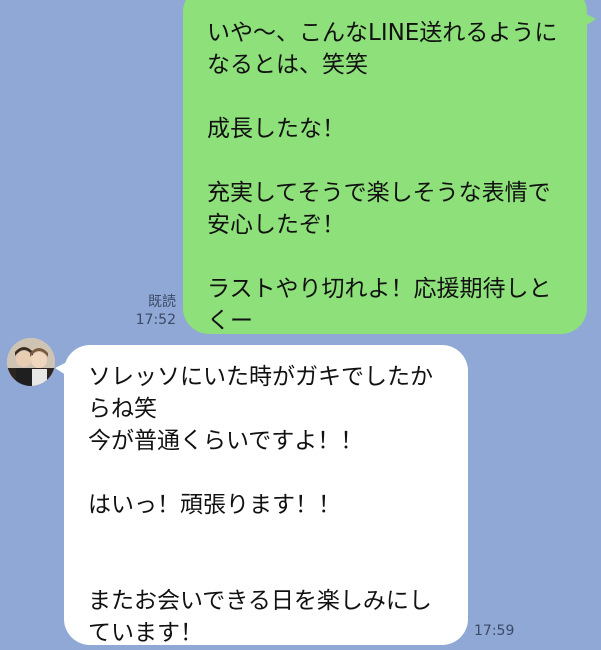 The width and height of the screenshot is (601, 650). Describe the element at coordinates (494, 631) in the screenshot. I see `incoming-timestamp: 17:59` at that location.